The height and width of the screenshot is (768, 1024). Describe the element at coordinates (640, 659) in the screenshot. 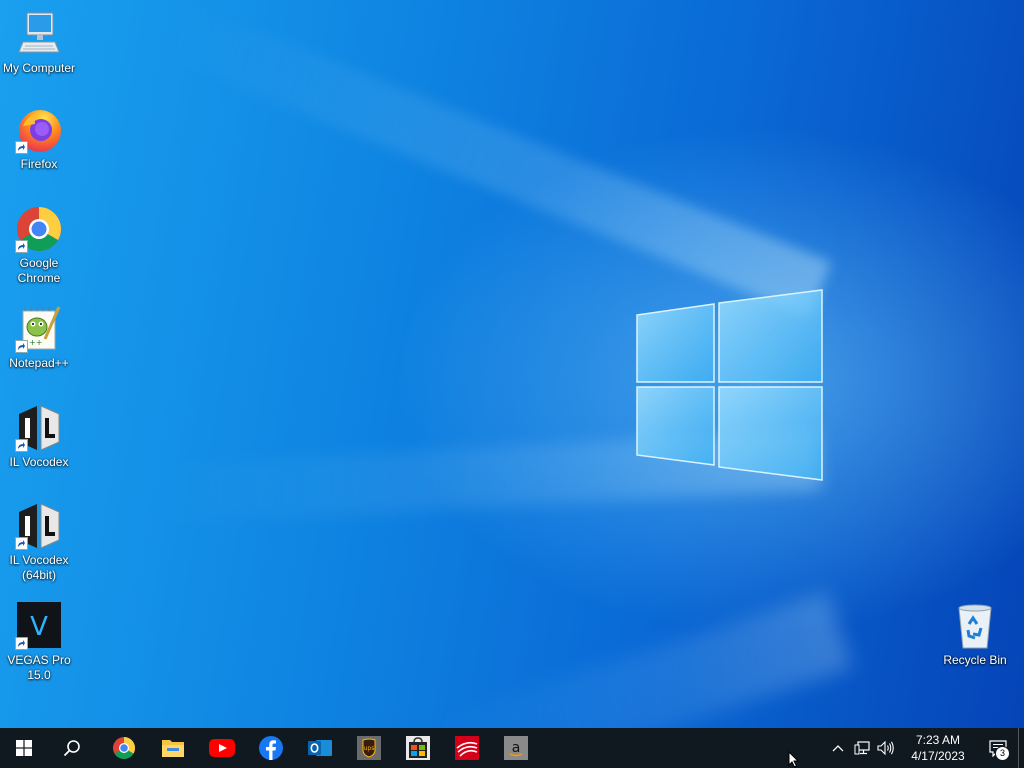

I see `light-beam` at that location.